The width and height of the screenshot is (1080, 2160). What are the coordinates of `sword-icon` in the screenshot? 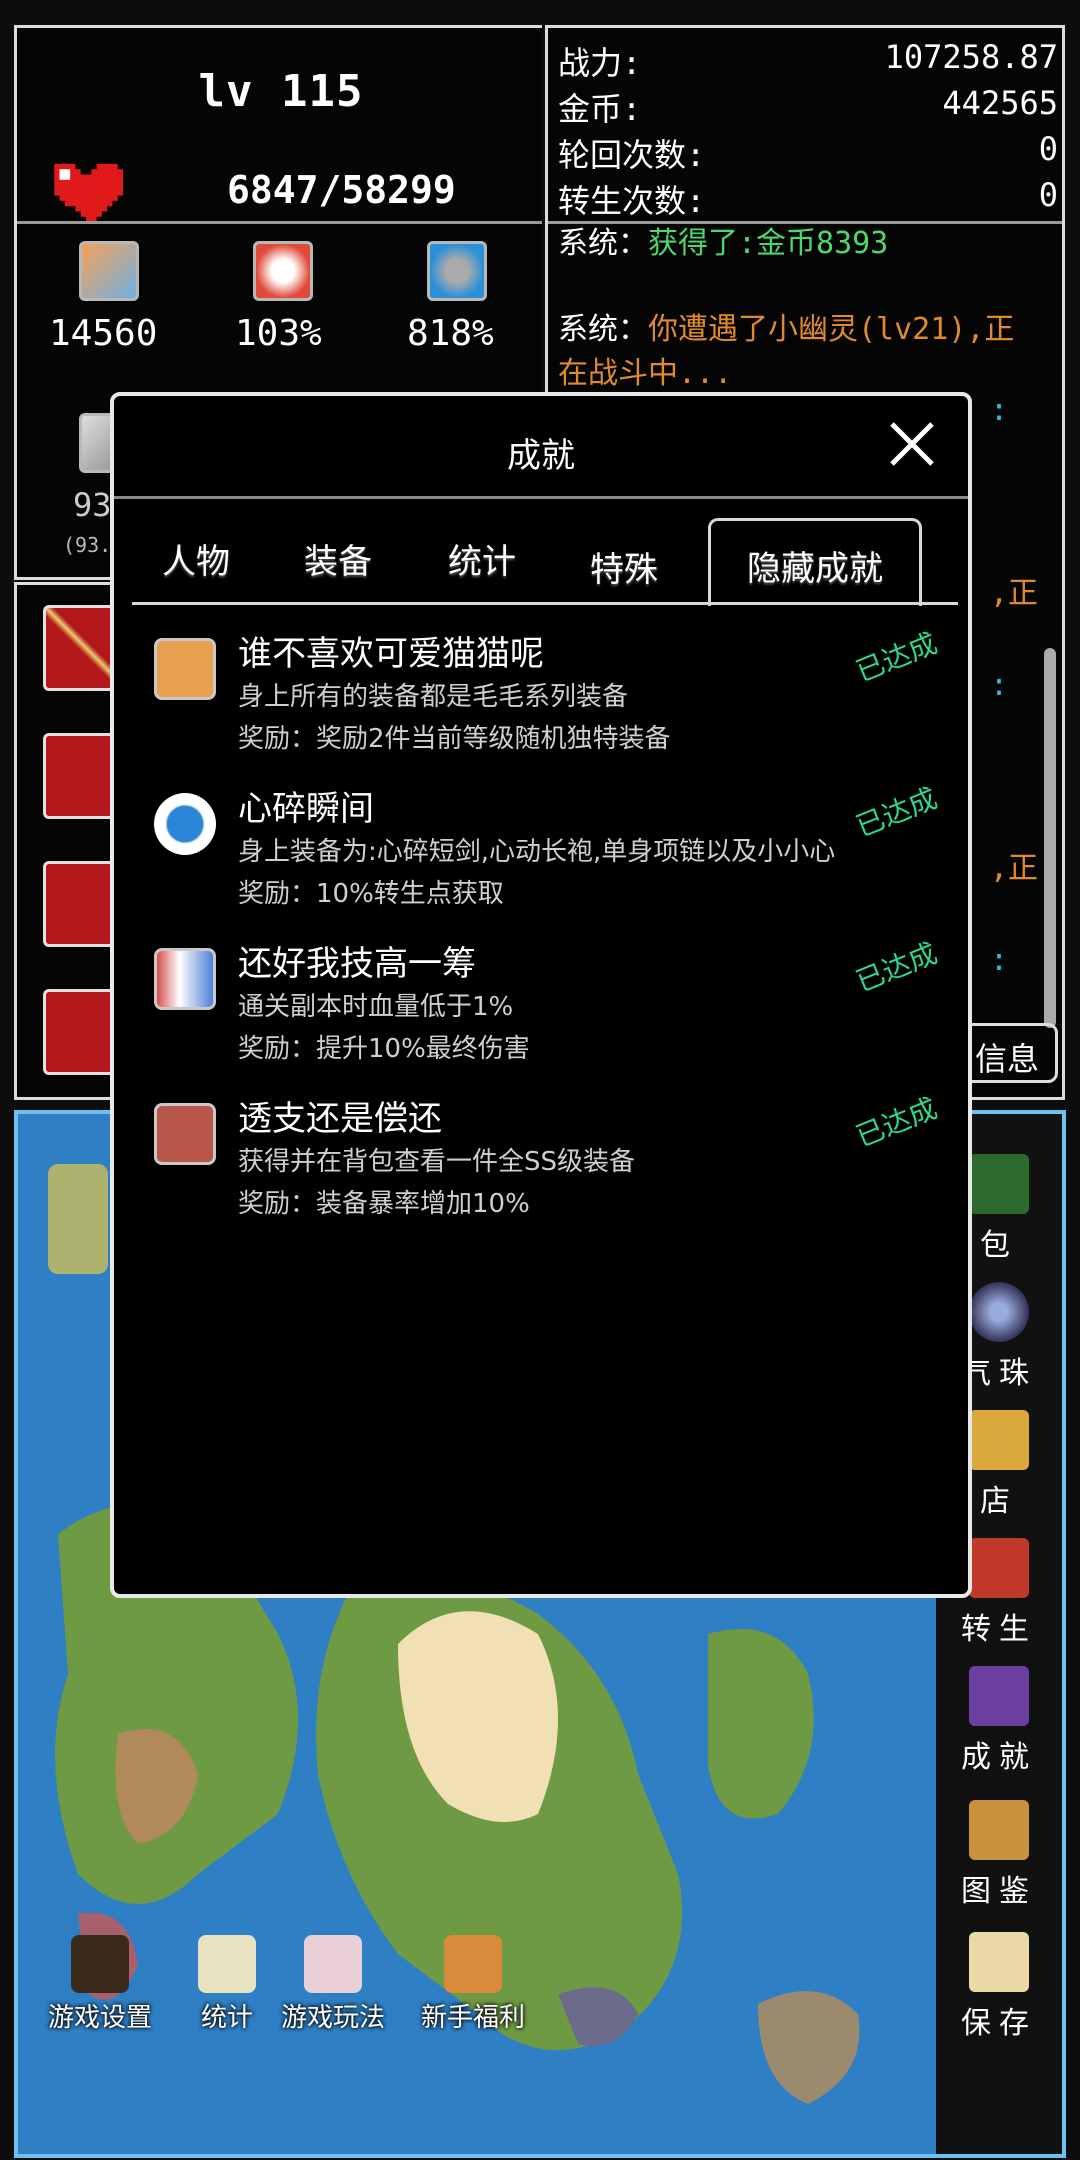 It's located at (109, 271).